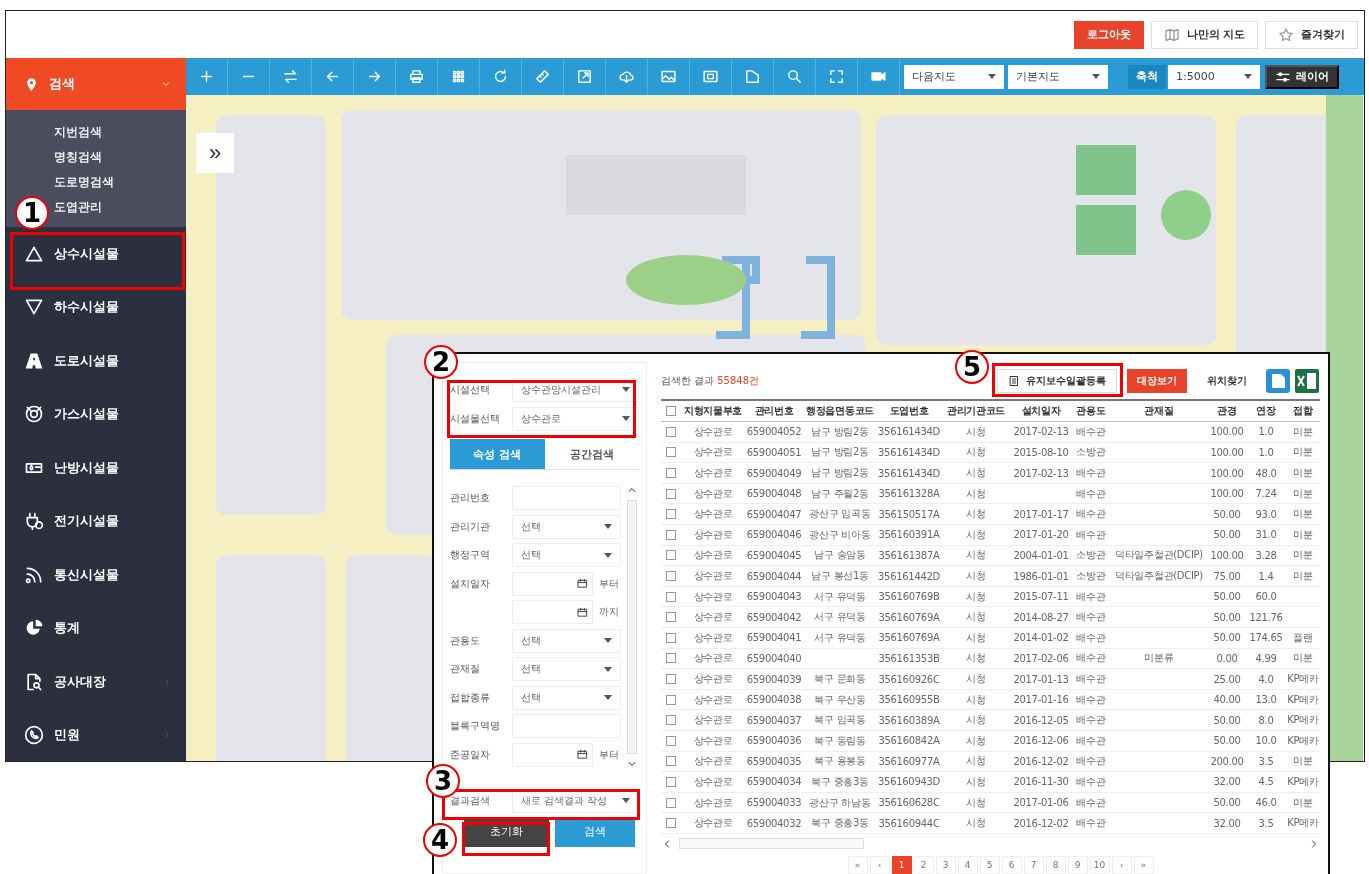  Describe the element at coordinates (1214, 76) in the screenshot. I see `scale-select: 1:5000` at that location.